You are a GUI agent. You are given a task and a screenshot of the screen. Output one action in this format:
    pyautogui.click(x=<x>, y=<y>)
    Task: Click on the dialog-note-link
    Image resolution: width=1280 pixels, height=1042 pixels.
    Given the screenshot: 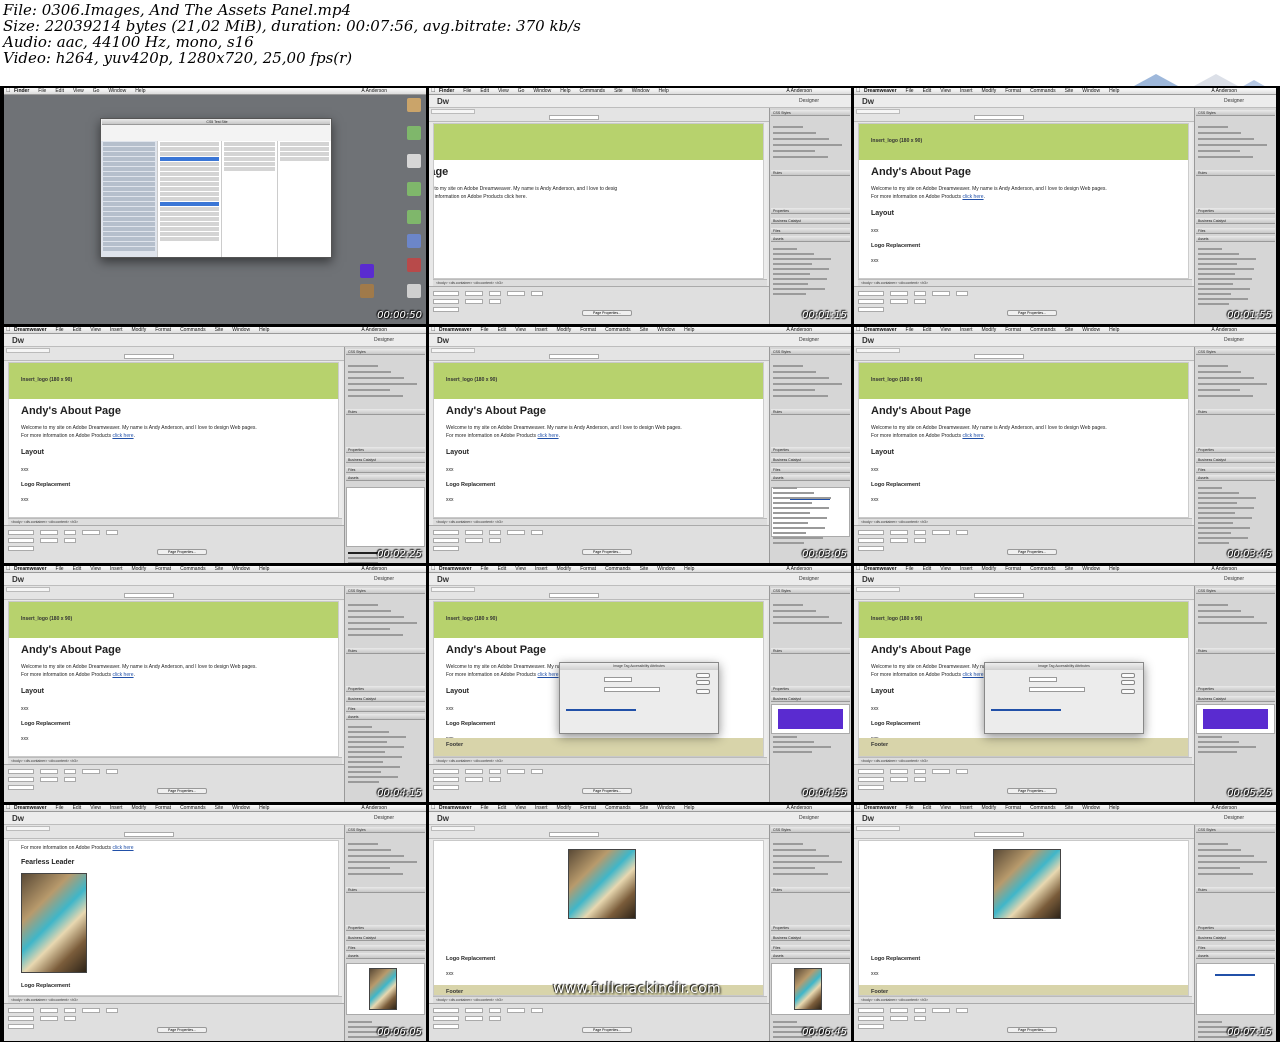 What is the action you would take?
    pyautogui.click(x=1026, y=710)
    